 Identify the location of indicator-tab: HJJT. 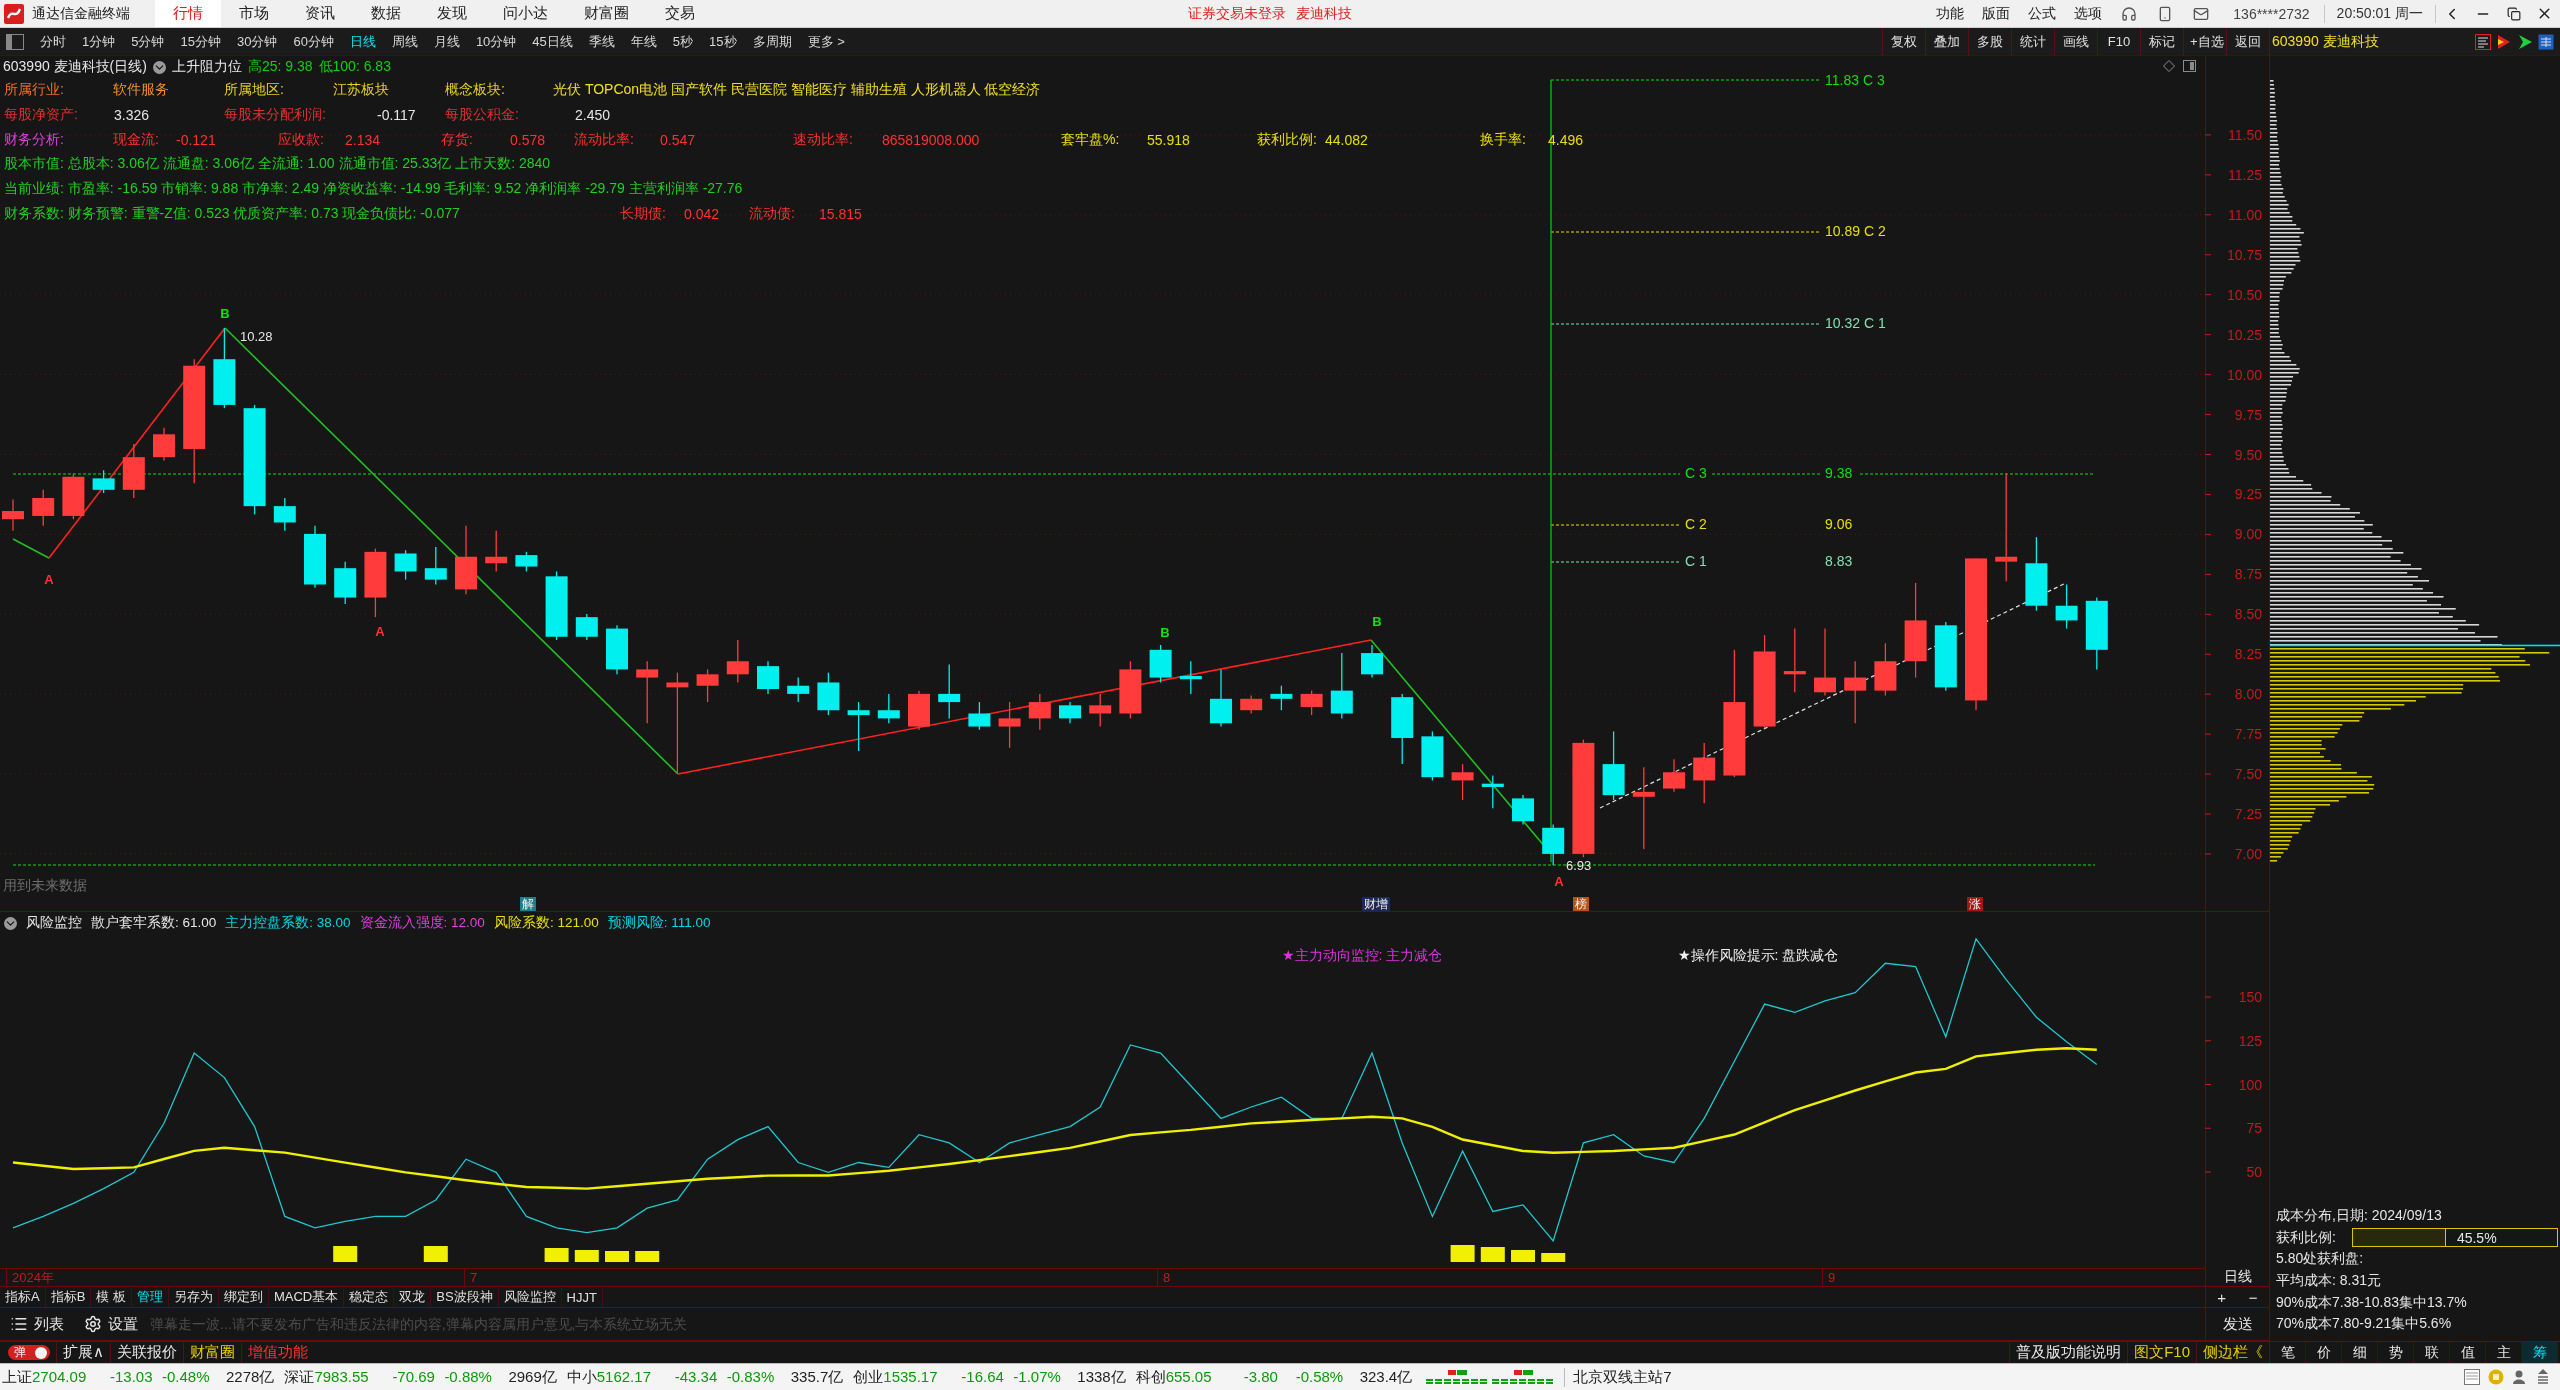
(582, 1297).